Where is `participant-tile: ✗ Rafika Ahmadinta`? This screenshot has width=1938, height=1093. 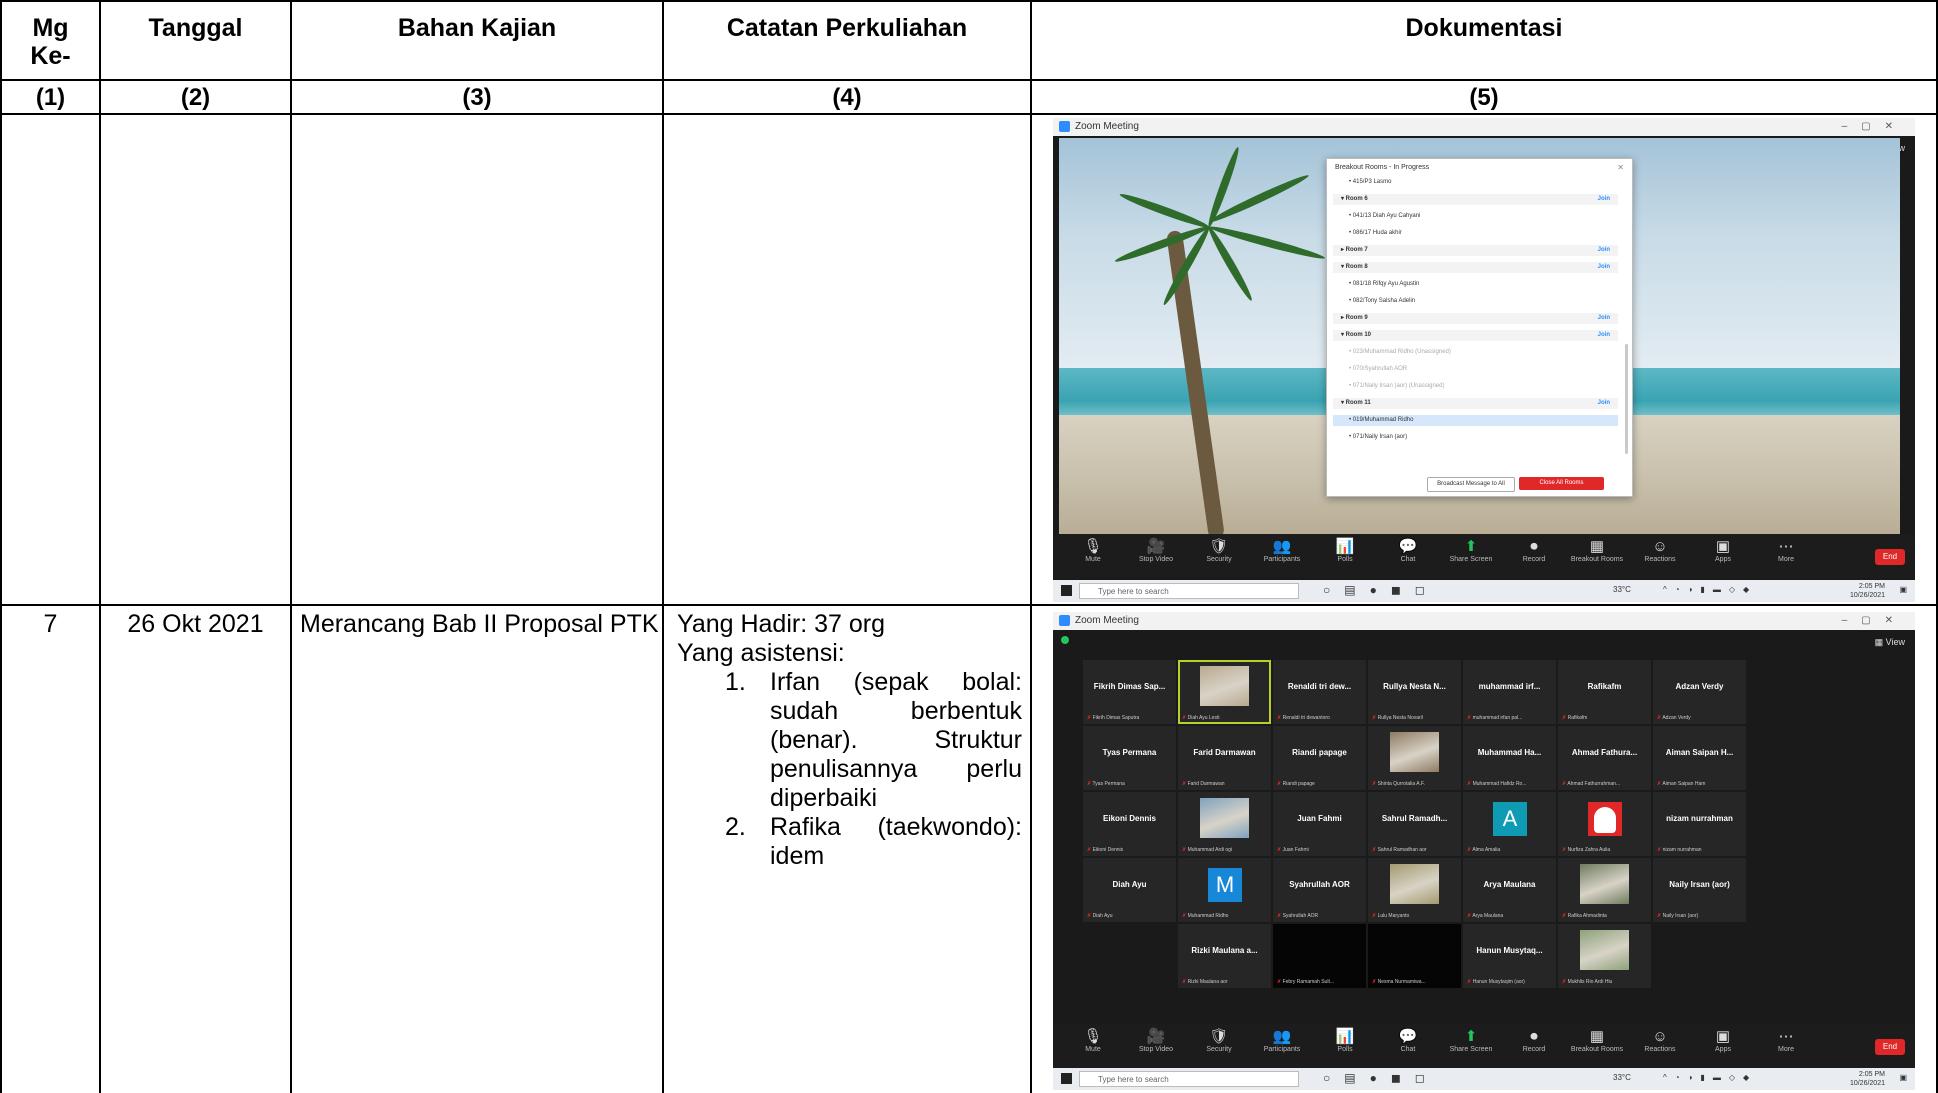 participant-tile: ✗ Rafika Ahmadinta is located at coordinates (1604, 890).